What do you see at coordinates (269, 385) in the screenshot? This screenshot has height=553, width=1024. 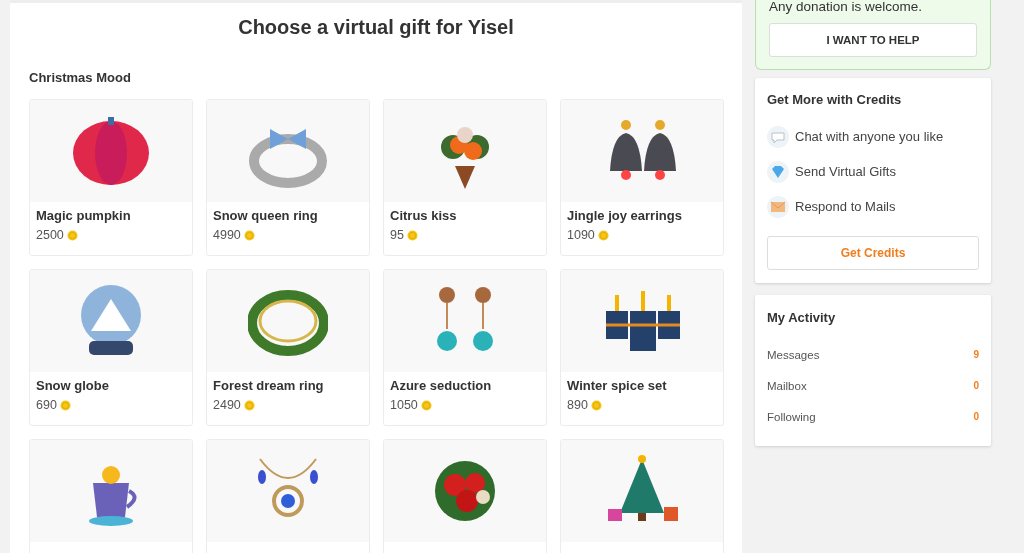 I see `gift-name: Forest dream ring` at bounding box center [269, 385].